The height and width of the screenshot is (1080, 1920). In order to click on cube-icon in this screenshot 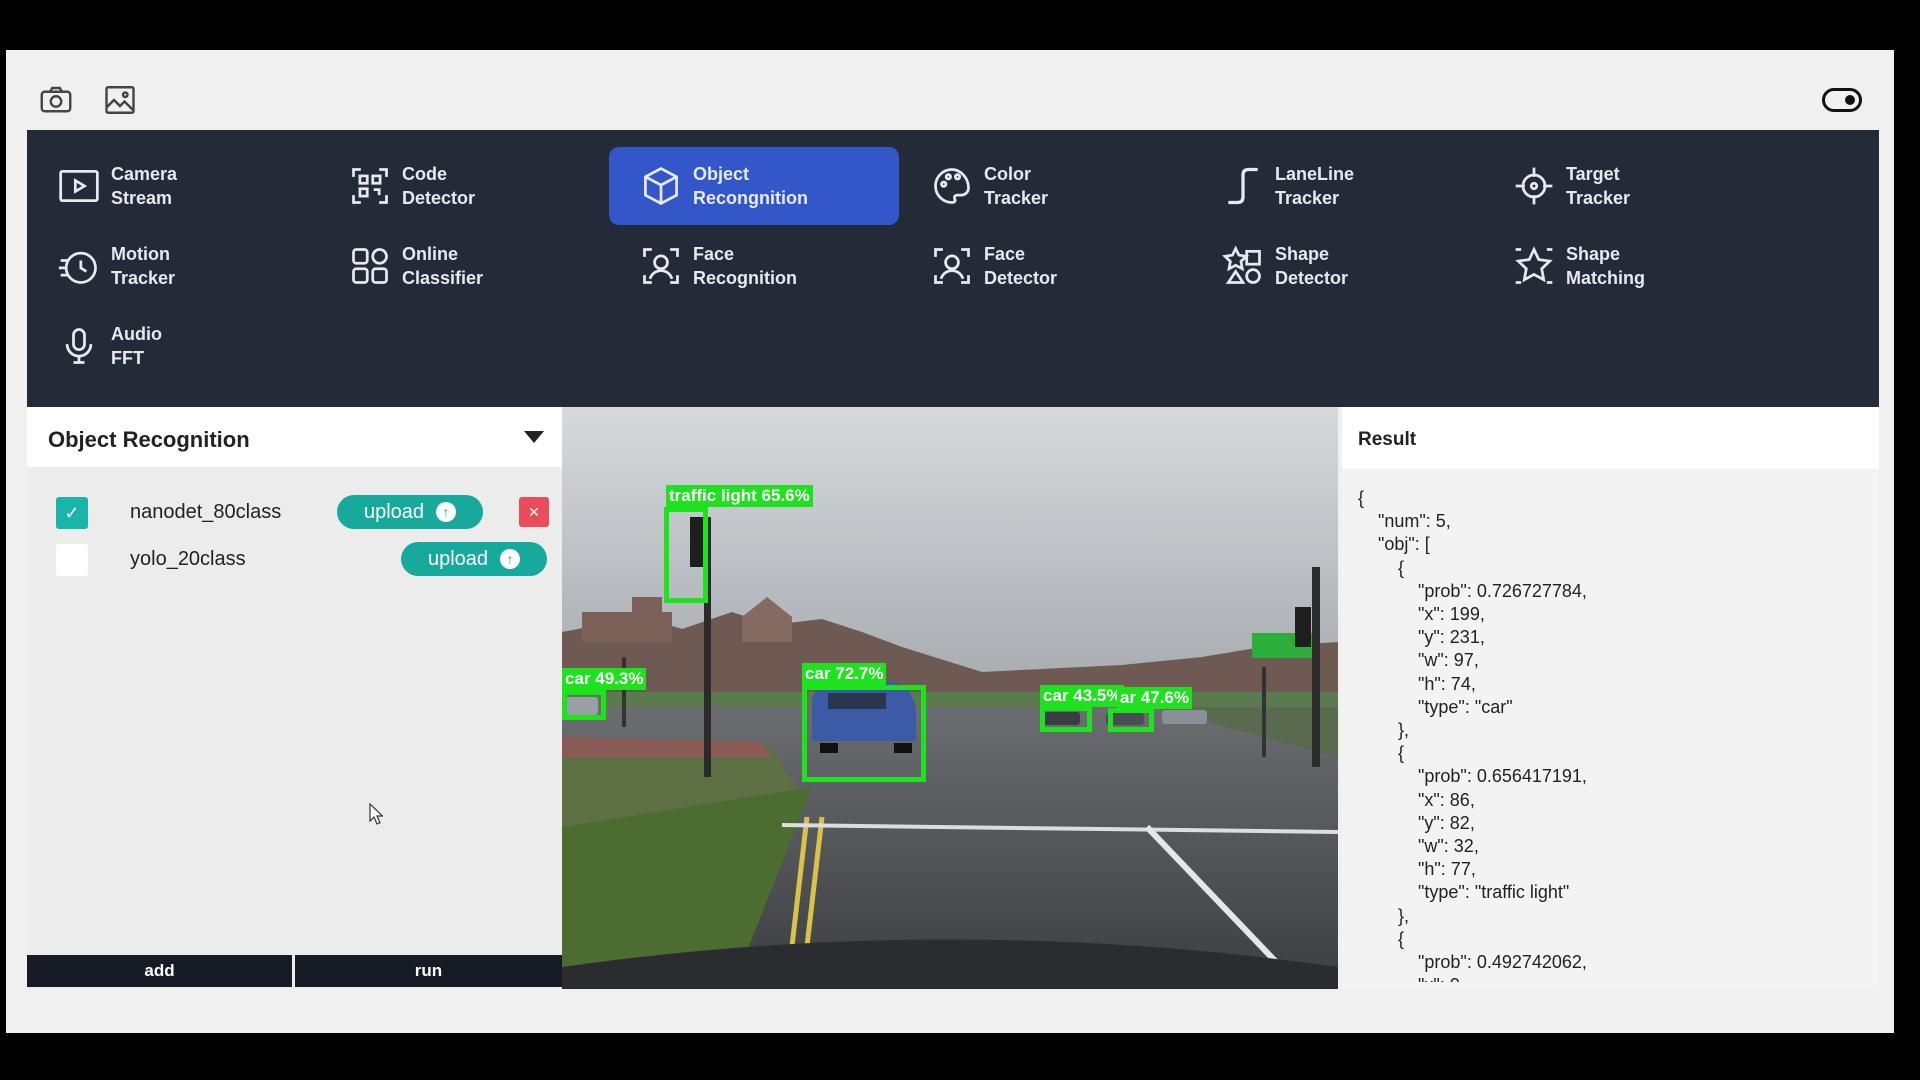, I will do `click(661, 186)`.